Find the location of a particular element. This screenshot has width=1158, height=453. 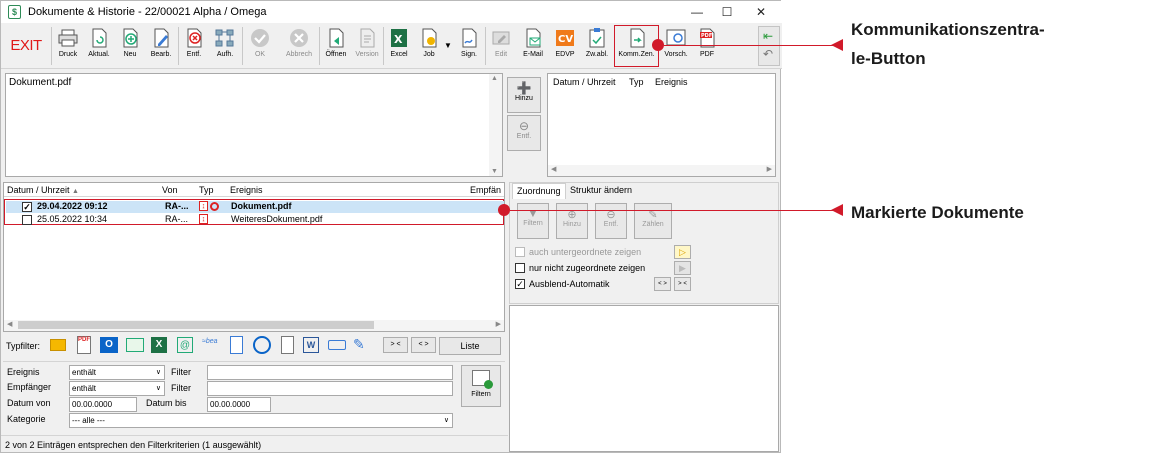

doc-col-datetime: Datum / Uhrzeit ▲ is located at coordinates (43, 190).